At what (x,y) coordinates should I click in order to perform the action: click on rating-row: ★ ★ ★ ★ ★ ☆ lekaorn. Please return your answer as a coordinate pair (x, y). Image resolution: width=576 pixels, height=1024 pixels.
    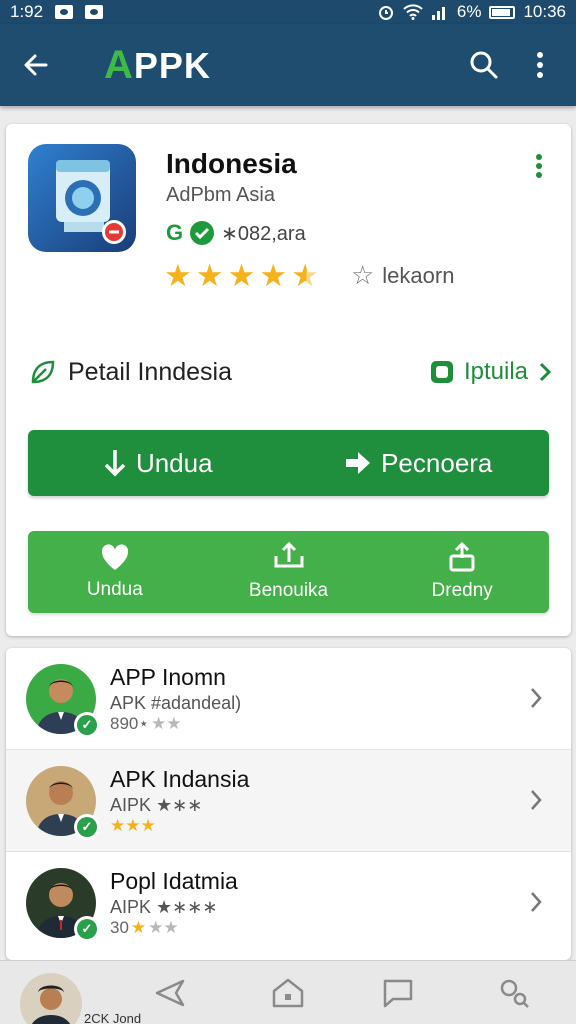
    Looking at the image, I should click on (309, 275).